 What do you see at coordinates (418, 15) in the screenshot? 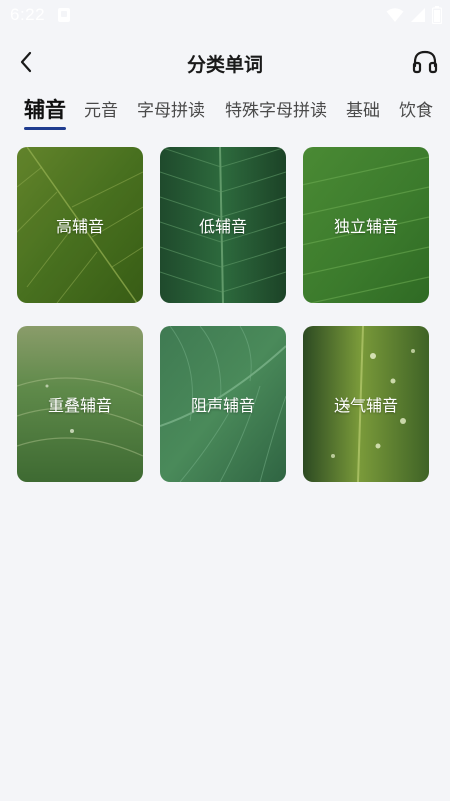
I see `signal-icon` at bounding box center [418, 15].